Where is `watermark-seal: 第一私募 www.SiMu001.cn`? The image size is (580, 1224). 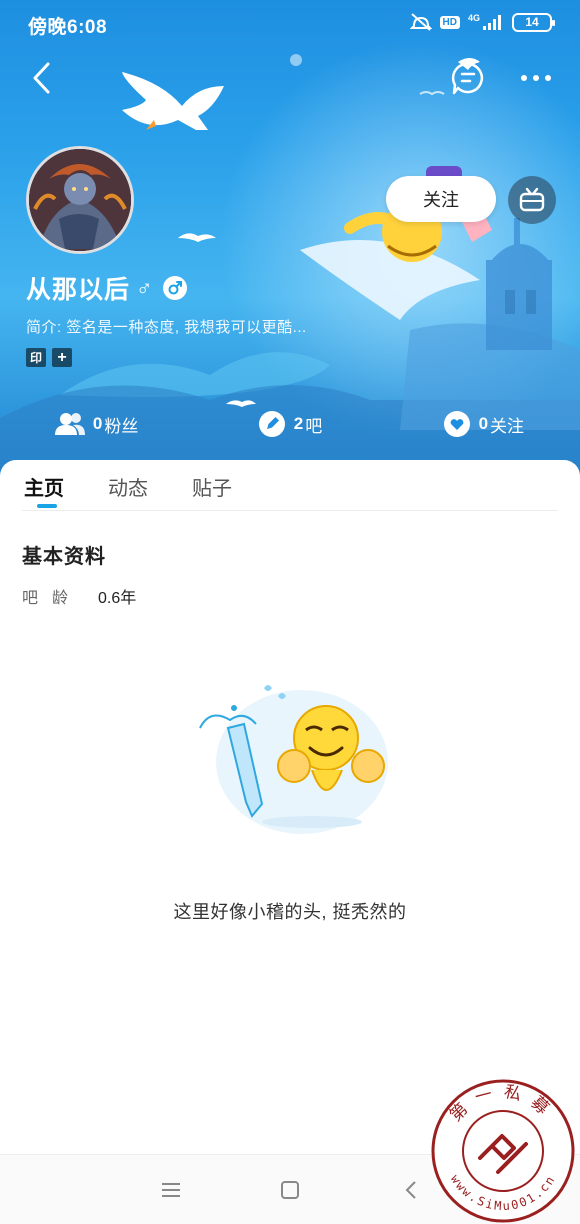
watermark-seal: 第一私募 www.SiMu001.cn is located at coordinates (503, 1151).